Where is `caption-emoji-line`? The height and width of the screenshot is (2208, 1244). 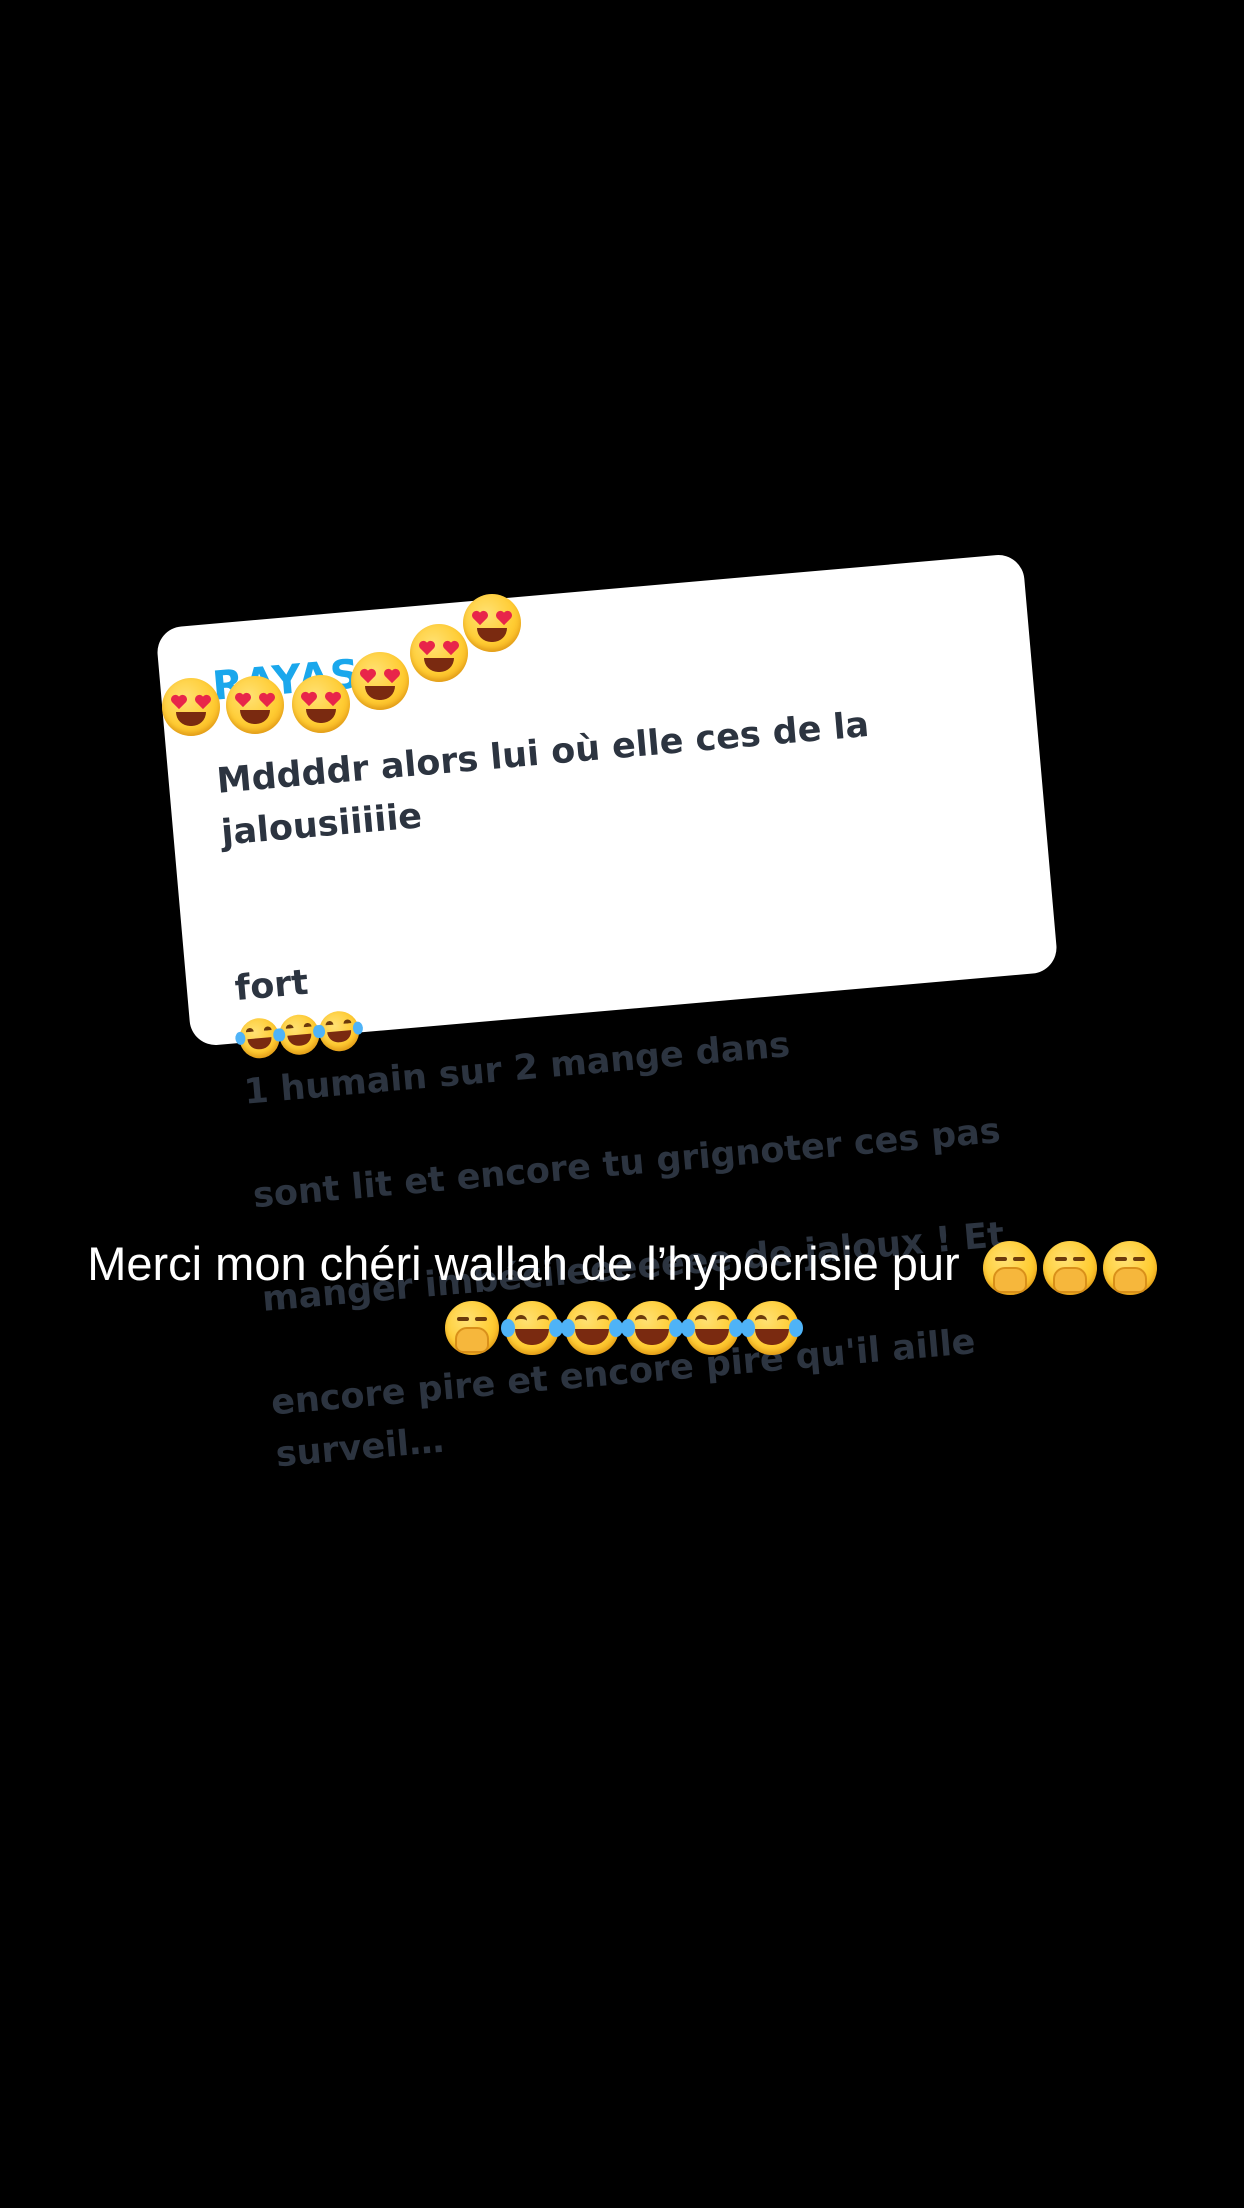 caption-emoji-line is located at coordinates (622, 1326).